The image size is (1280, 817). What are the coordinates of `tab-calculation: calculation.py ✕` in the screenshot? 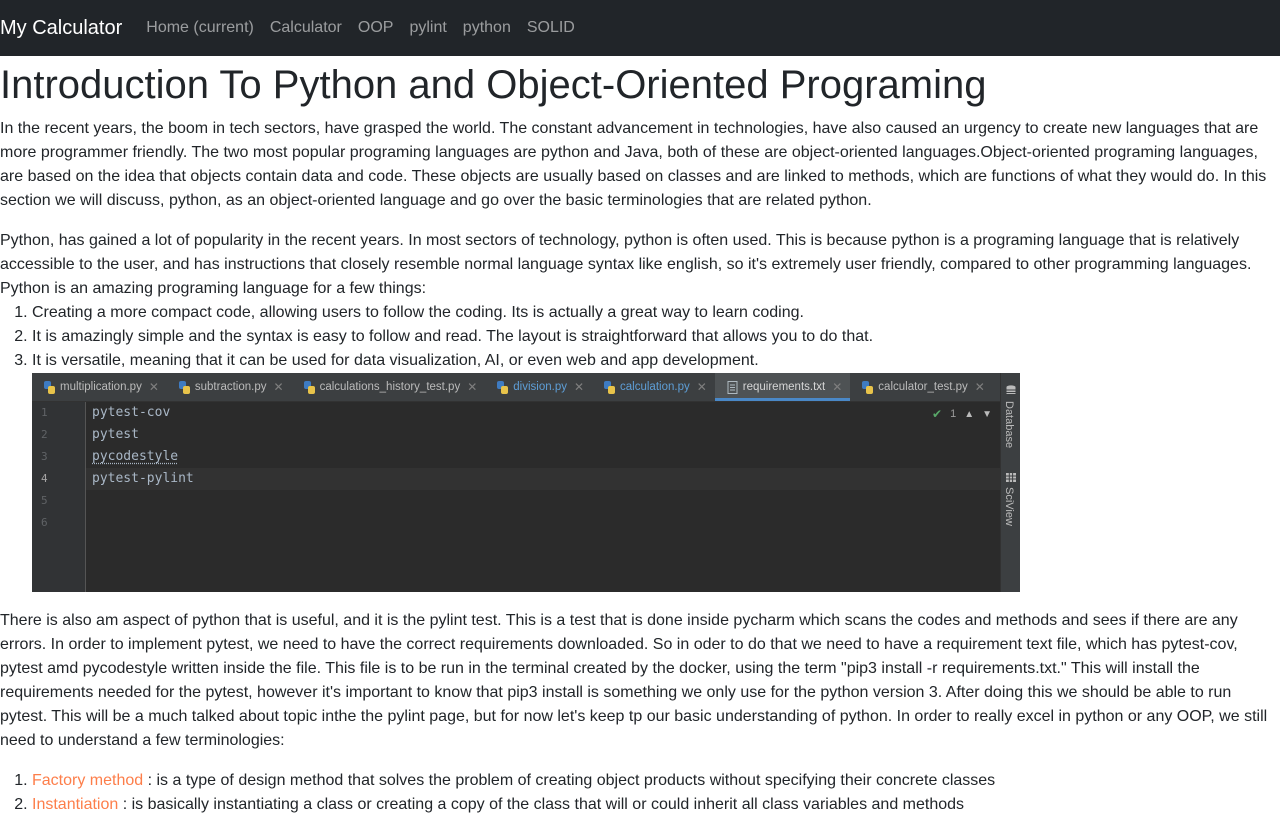 It's located at (653, 387).